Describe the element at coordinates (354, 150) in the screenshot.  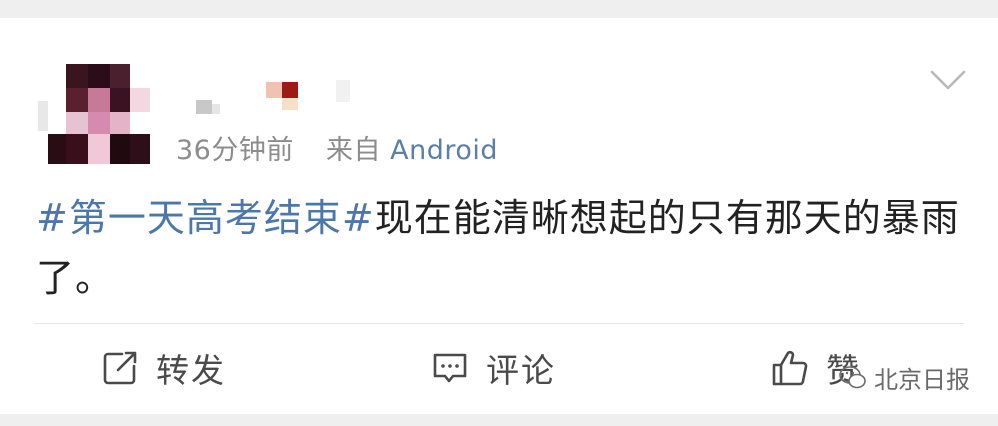
I see `source-prefix: 来自` at that location.